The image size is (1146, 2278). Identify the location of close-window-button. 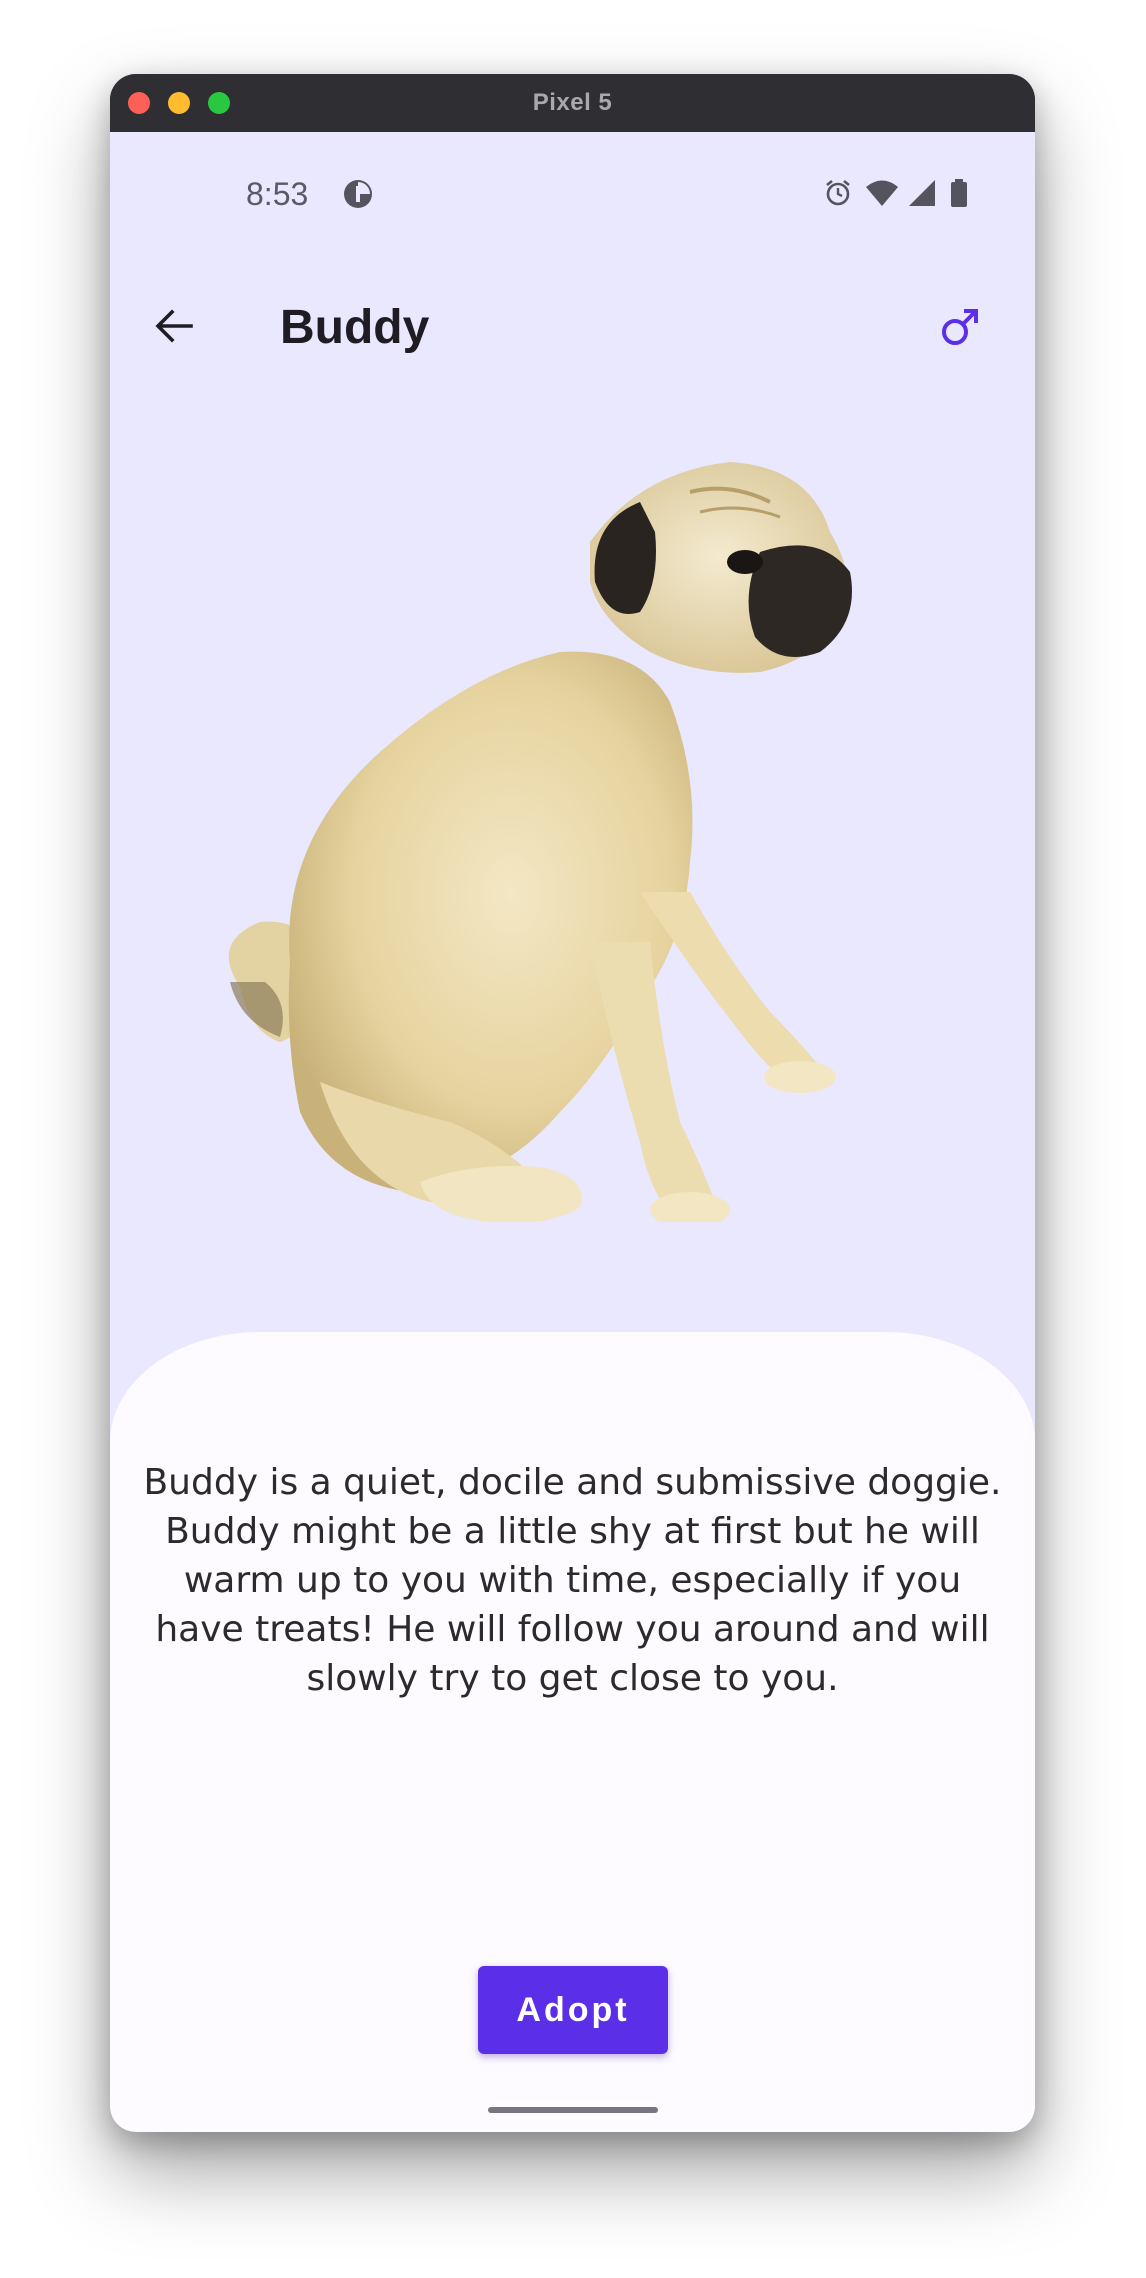
(139, 103).